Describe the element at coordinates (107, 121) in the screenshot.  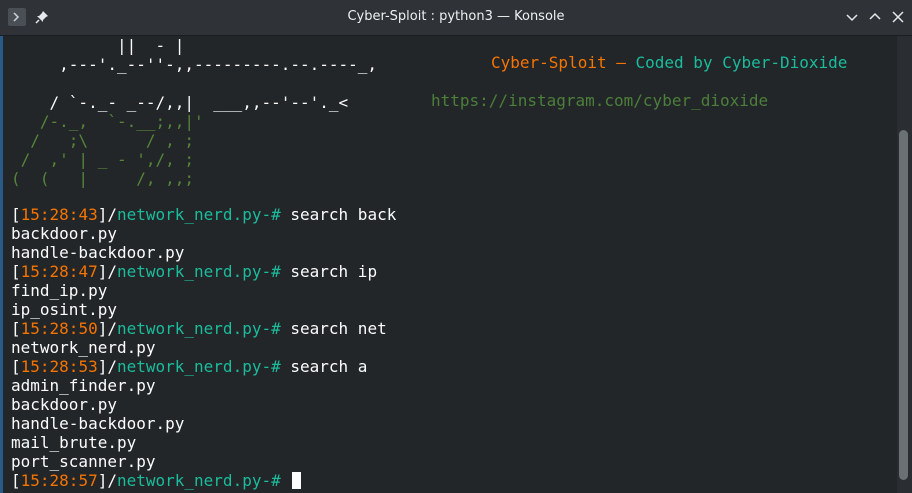
I see `banner-art-line: /-._, `-.__;,,|'` at that location.